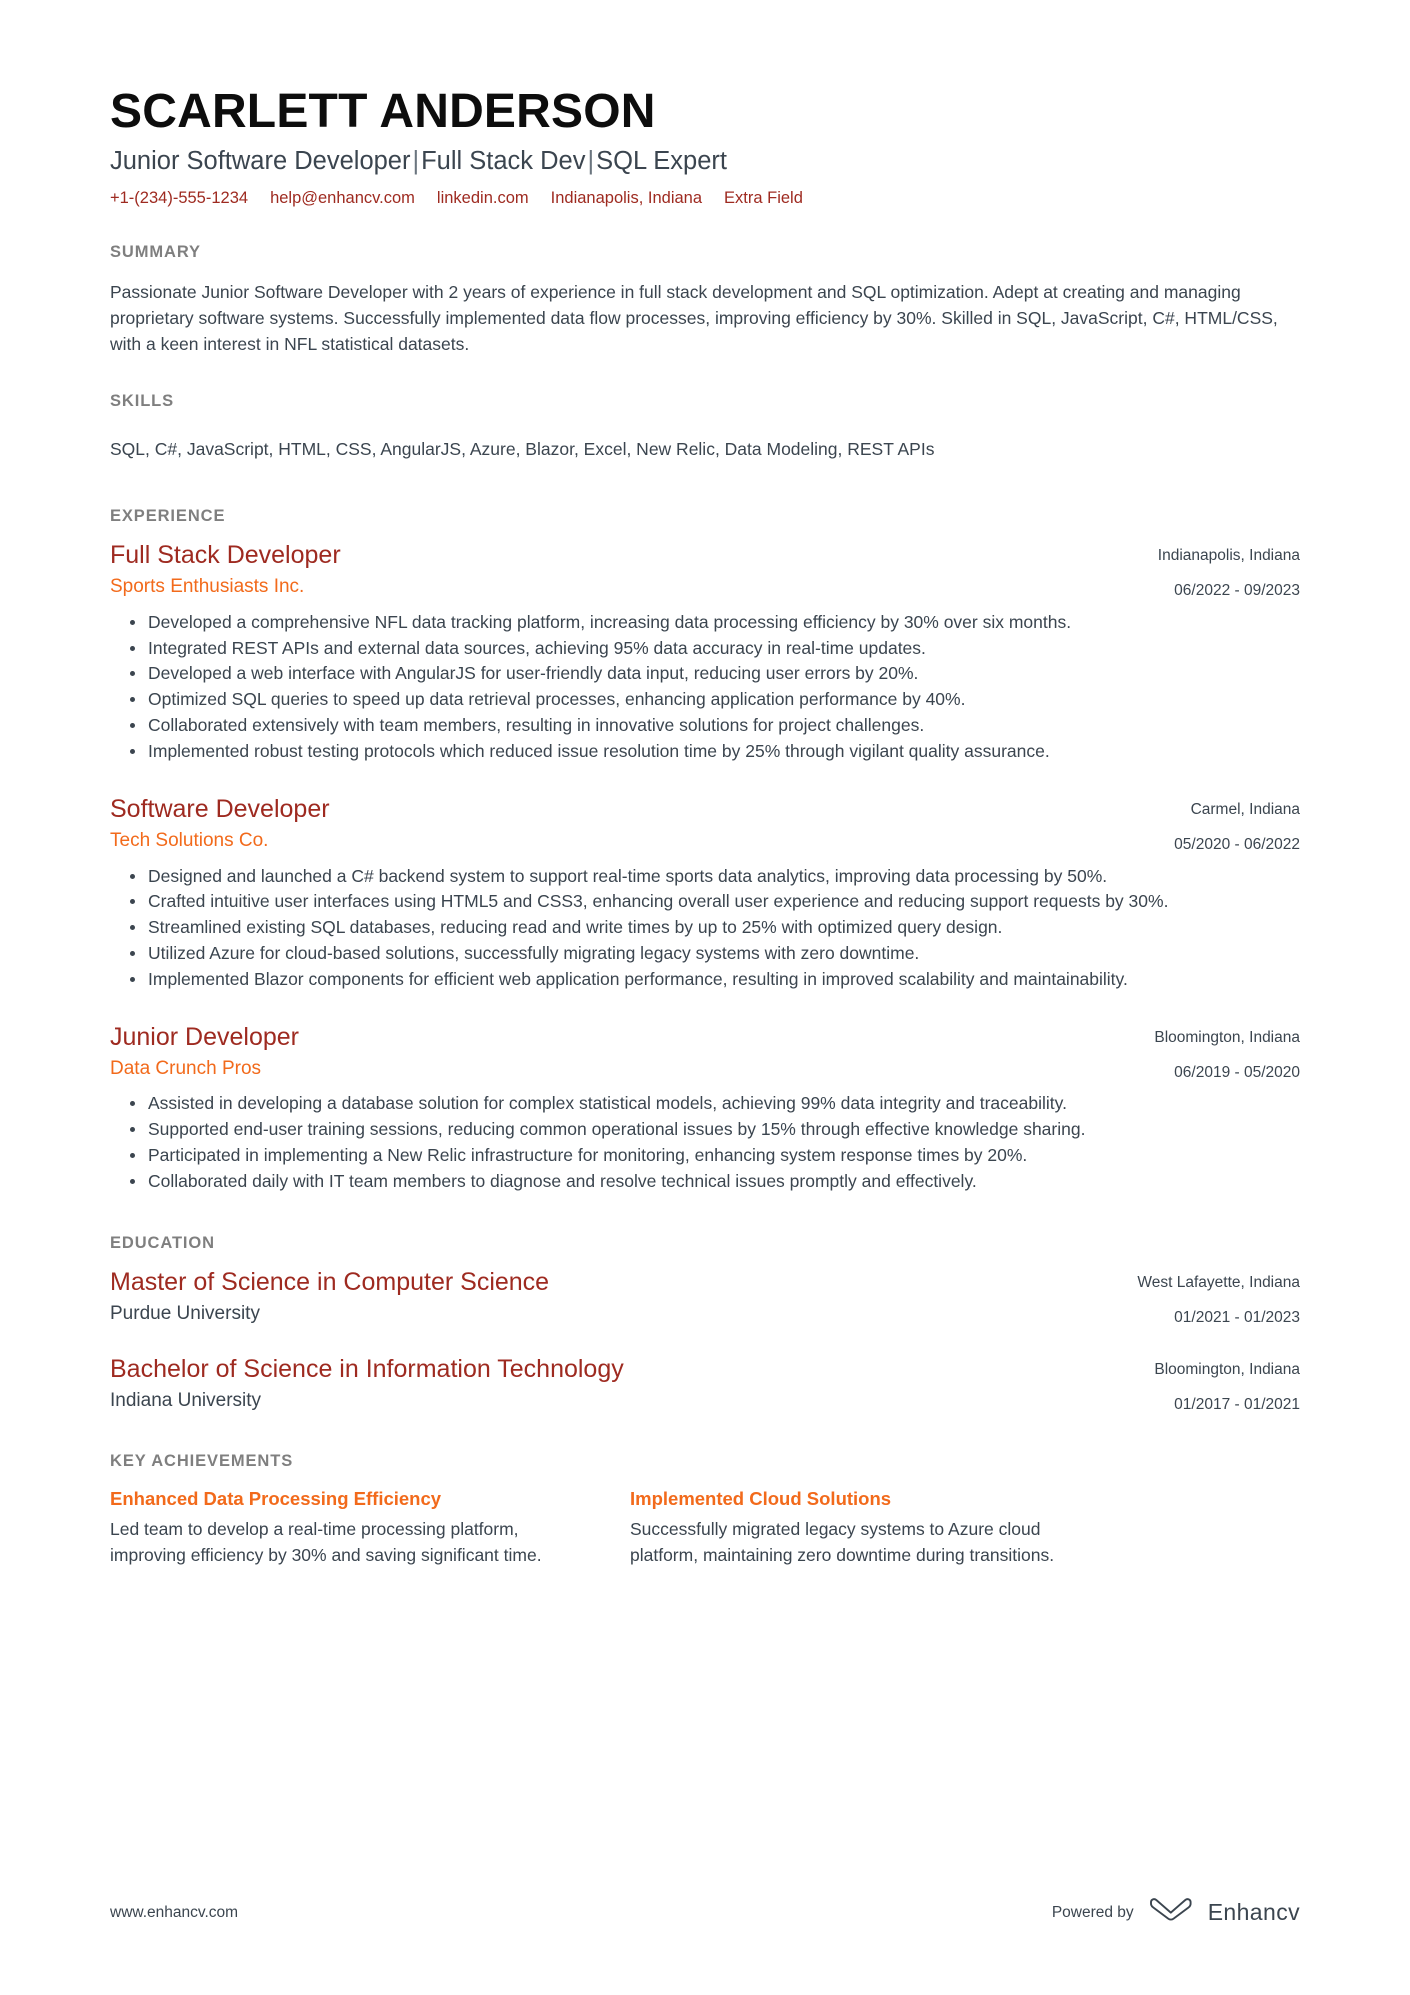  What do you see at coordinates (1092, 1912) in the screenshot?
I see `powered-by-label: Powered by` at bounding box center [1092, 1912].